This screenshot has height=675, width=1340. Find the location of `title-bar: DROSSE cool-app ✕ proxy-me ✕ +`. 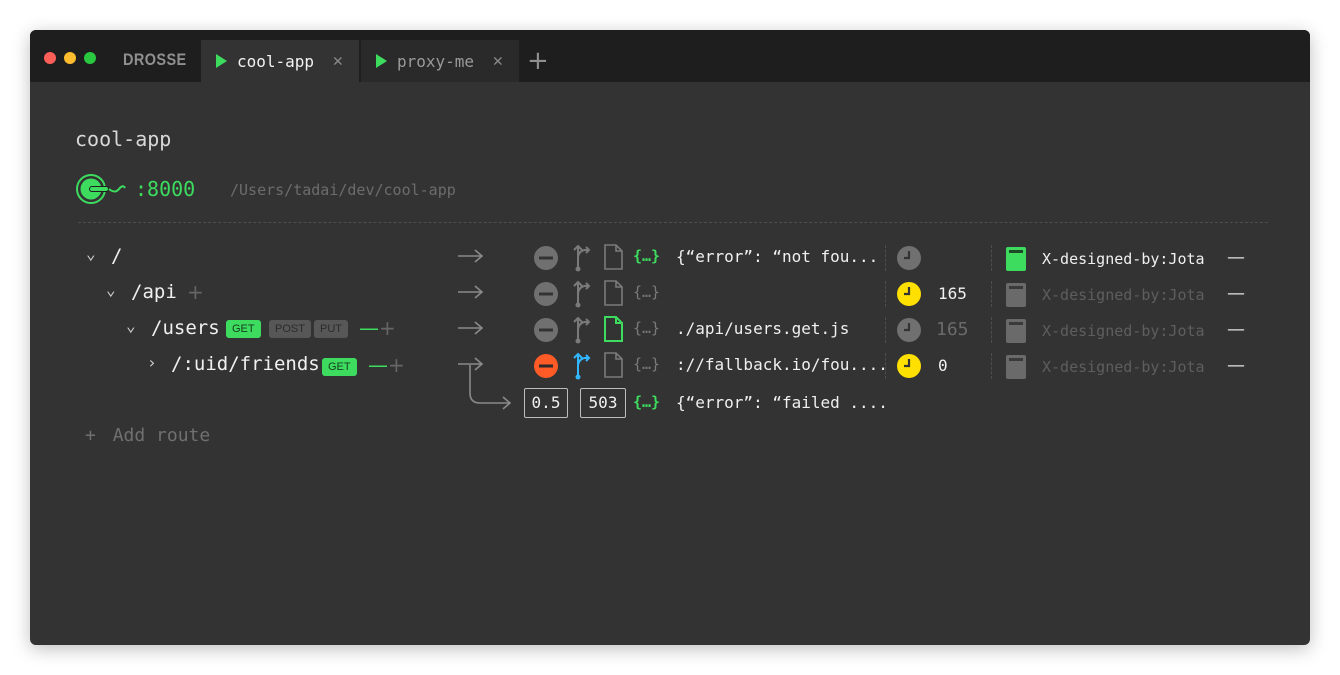

title-bar: DROSSE cool-app ✕ proxy-me ✕ + is located at coordinates (670, 56).